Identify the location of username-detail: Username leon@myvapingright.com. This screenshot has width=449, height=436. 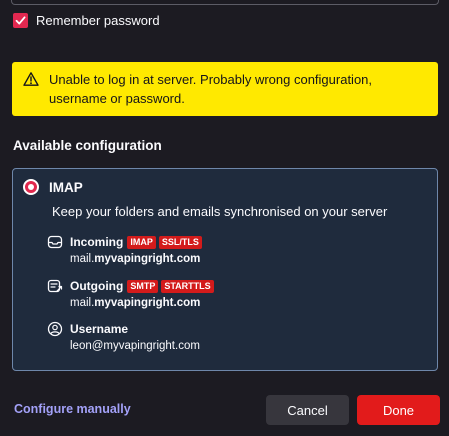
(123, 336).